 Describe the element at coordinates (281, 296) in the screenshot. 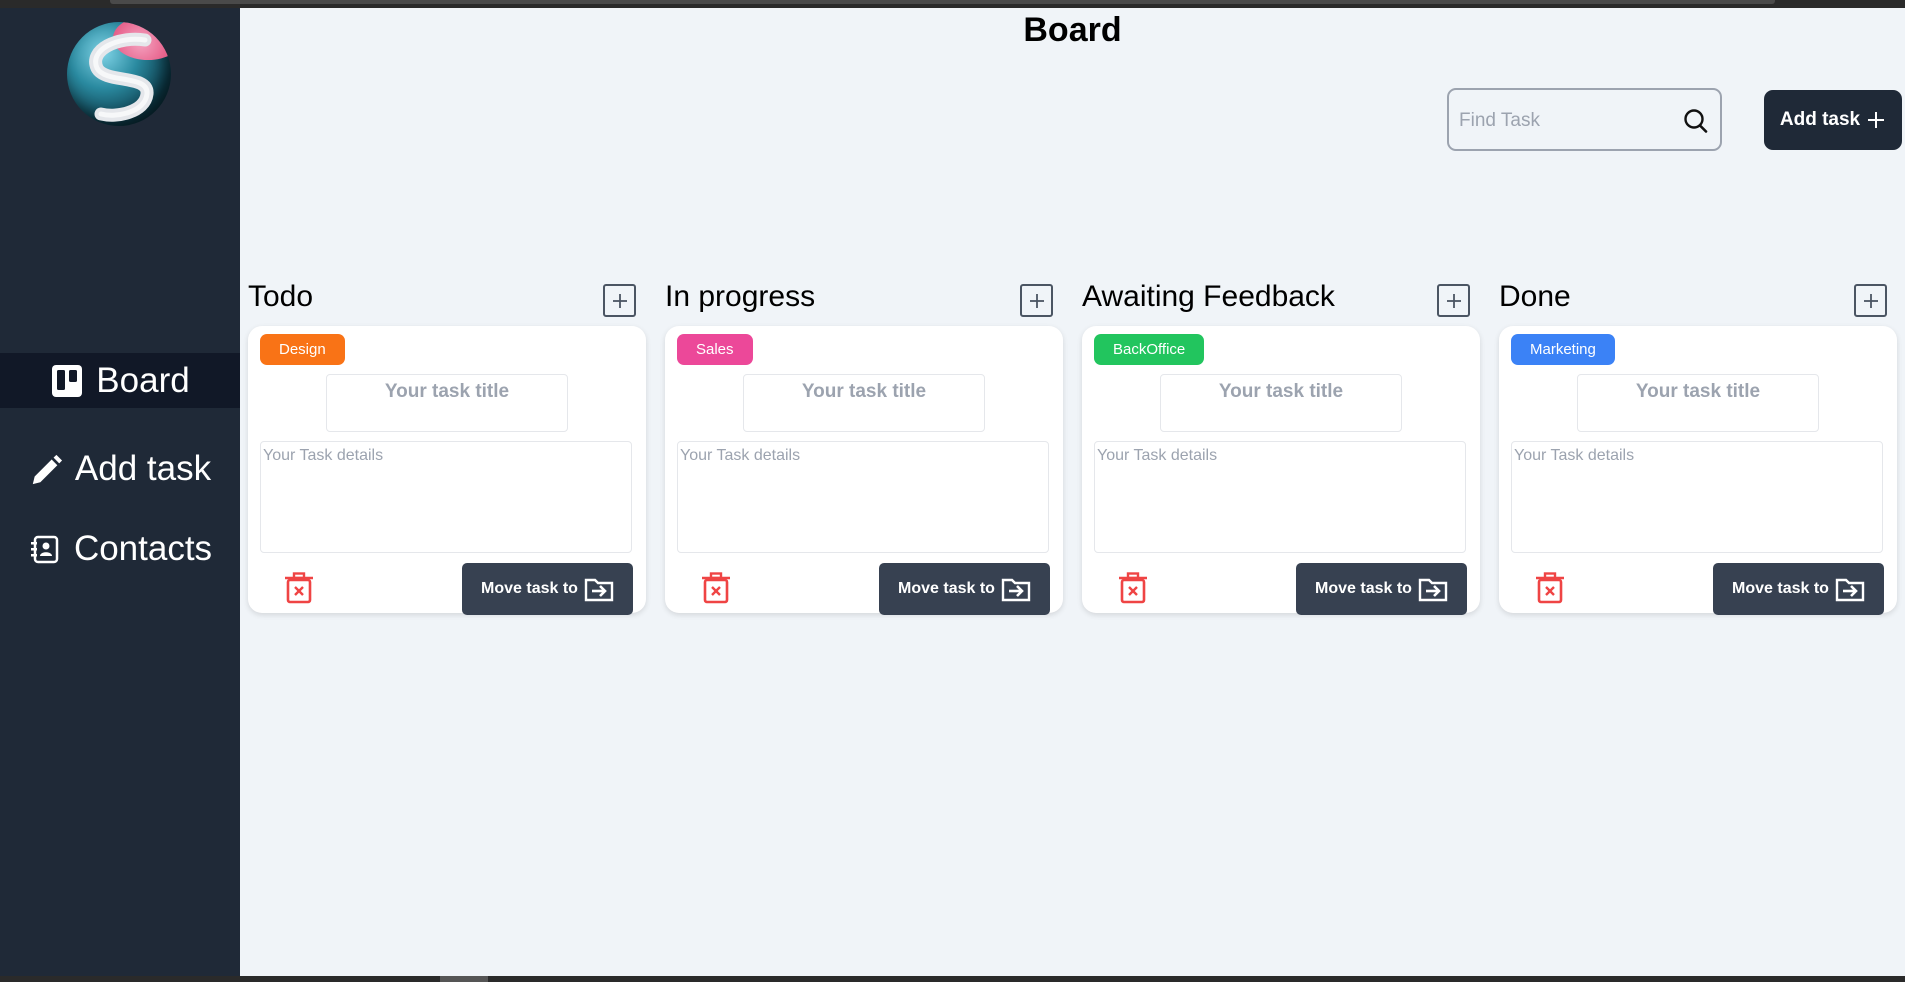

I see `column-title: Todo` at that location.